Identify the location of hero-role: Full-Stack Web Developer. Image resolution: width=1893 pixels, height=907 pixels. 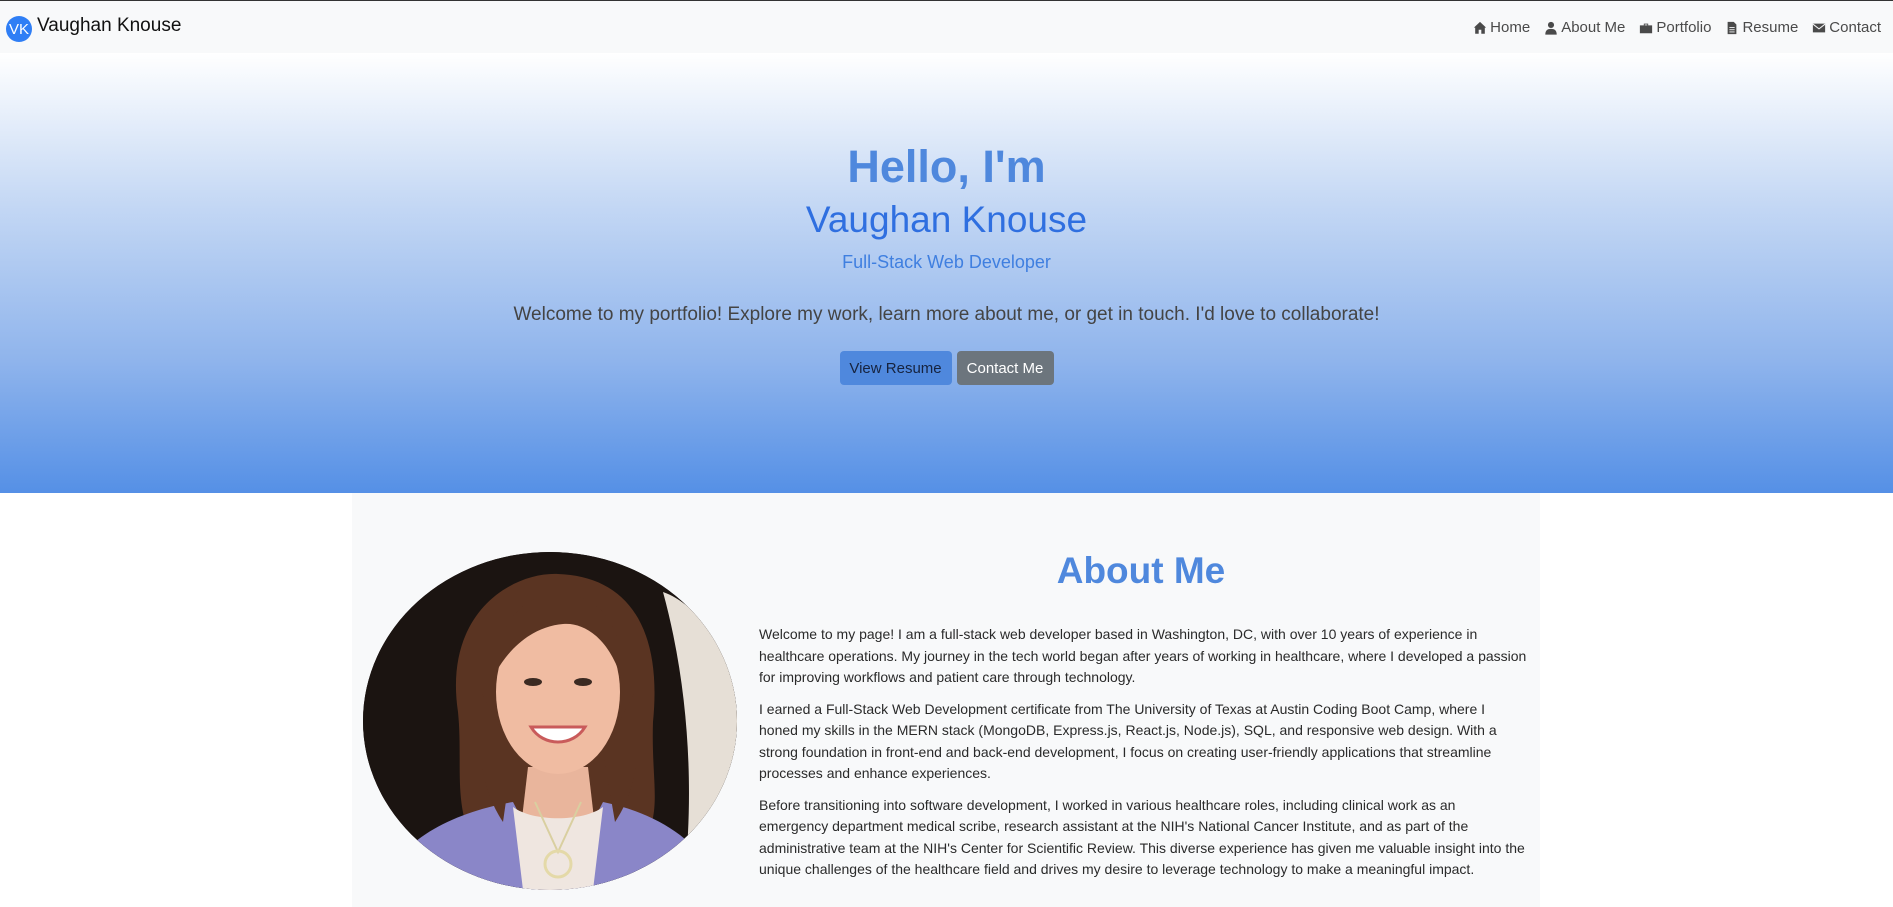
(946, 262).